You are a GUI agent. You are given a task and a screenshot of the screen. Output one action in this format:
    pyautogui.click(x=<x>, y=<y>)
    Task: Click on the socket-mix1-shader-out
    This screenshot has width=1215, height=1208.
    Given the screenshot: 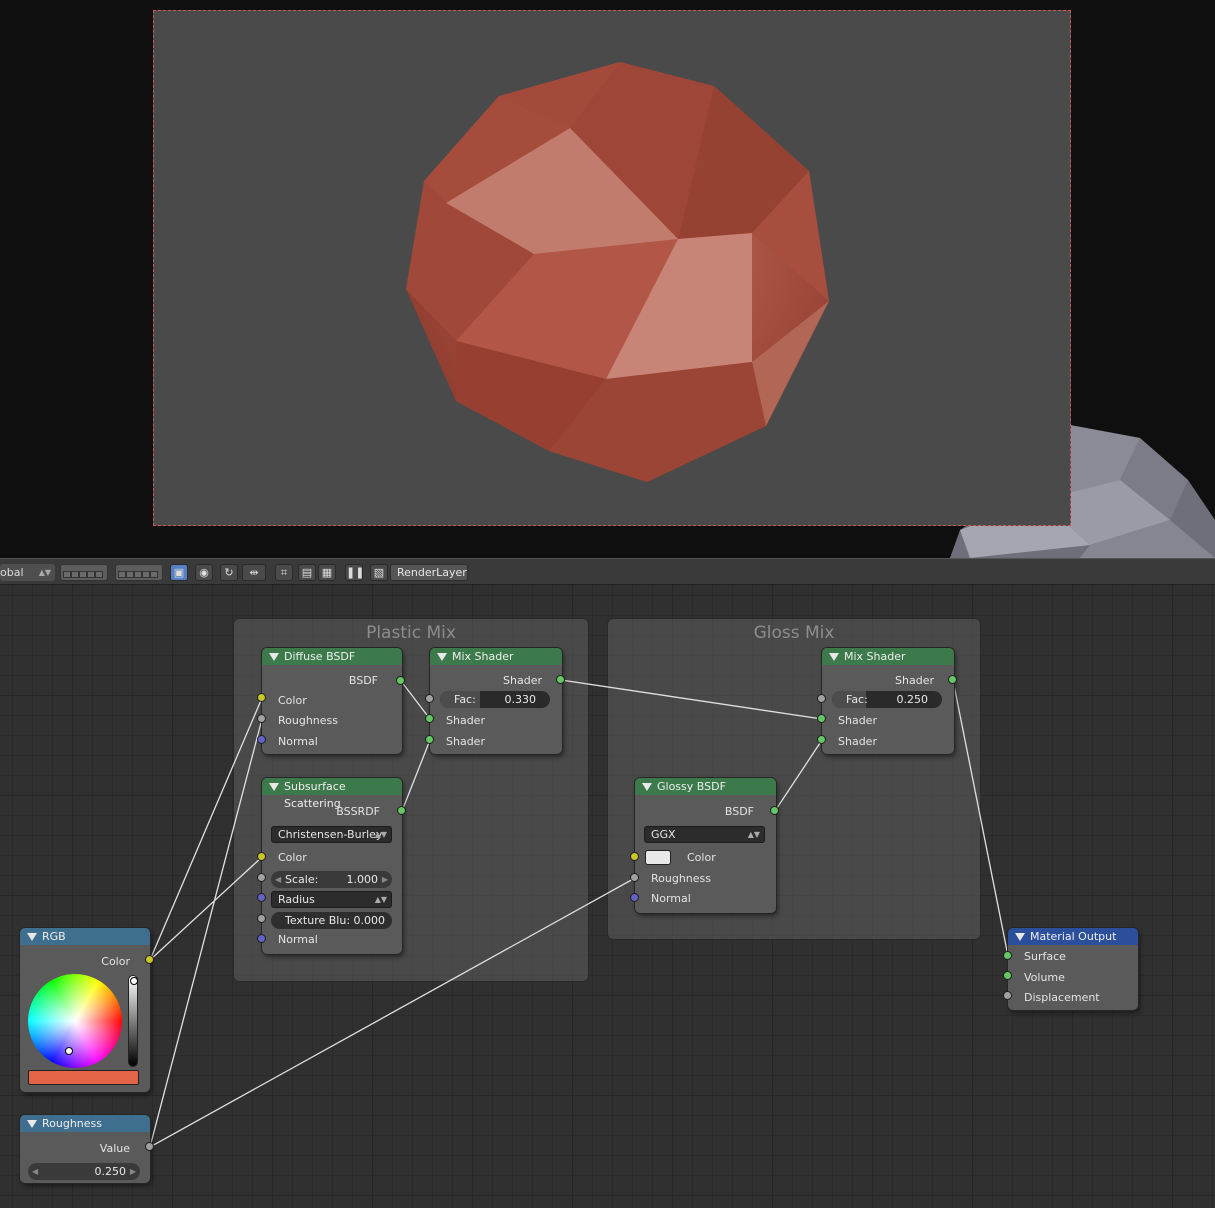 What is the action you would take?
    pyautogui.click(x=560, y=679)
    